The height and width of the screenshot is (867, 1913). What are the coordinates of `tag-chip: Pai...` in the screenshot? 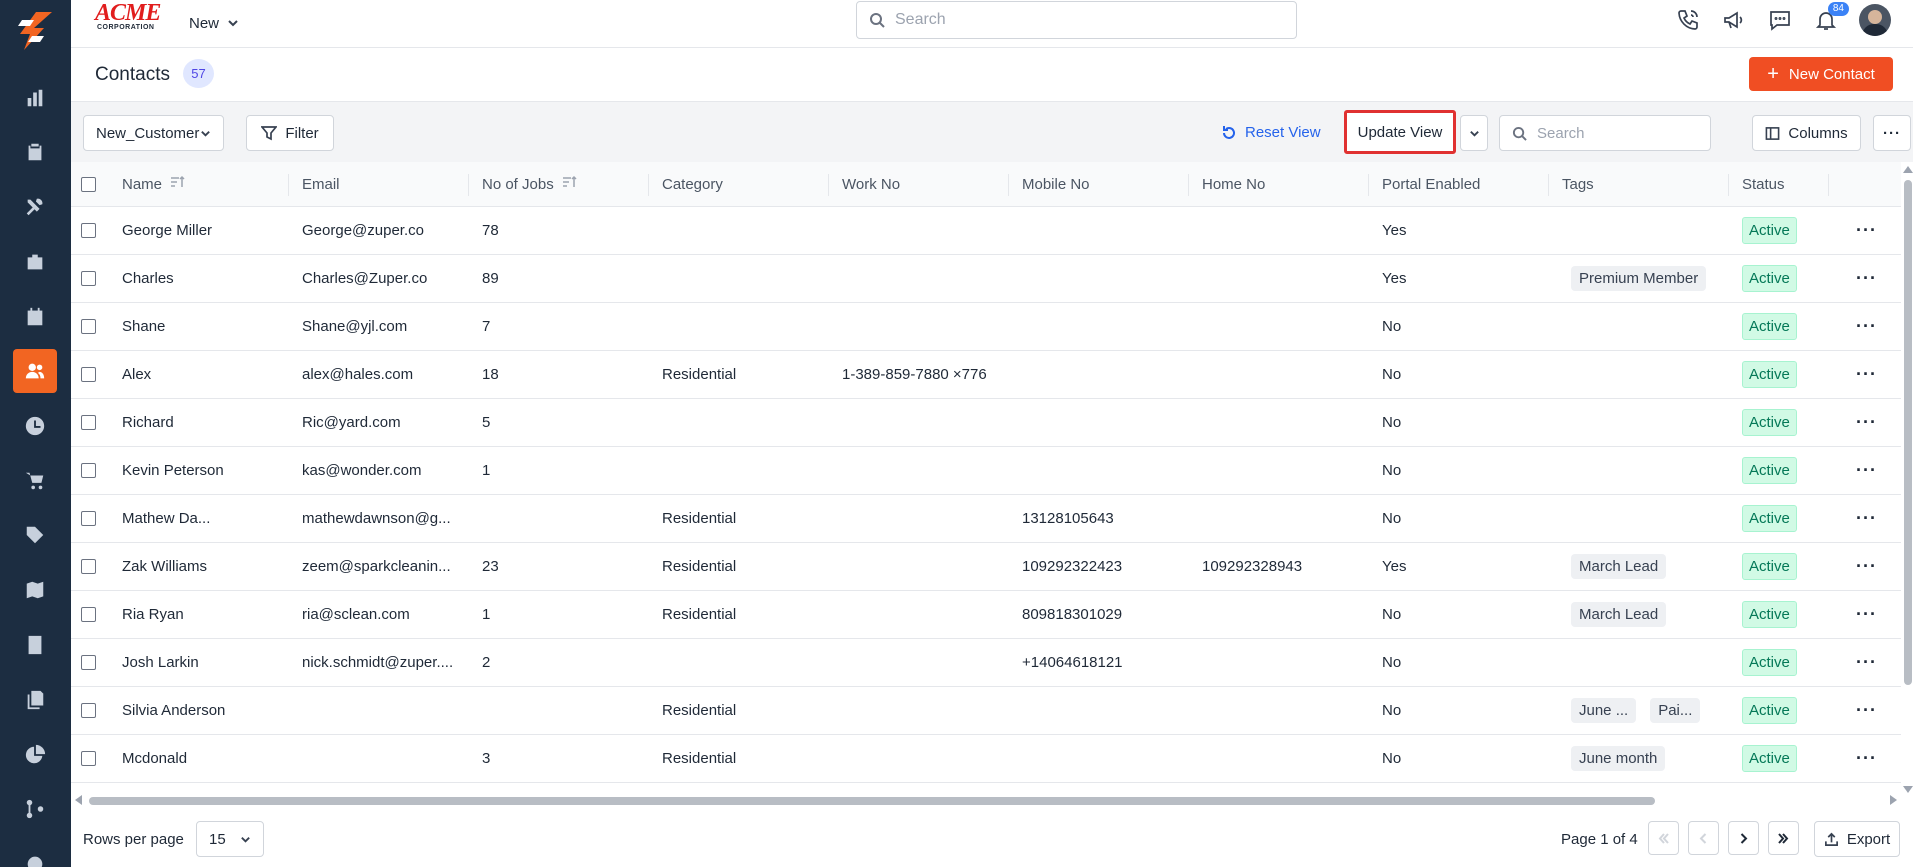 It's located at (1675, 710).